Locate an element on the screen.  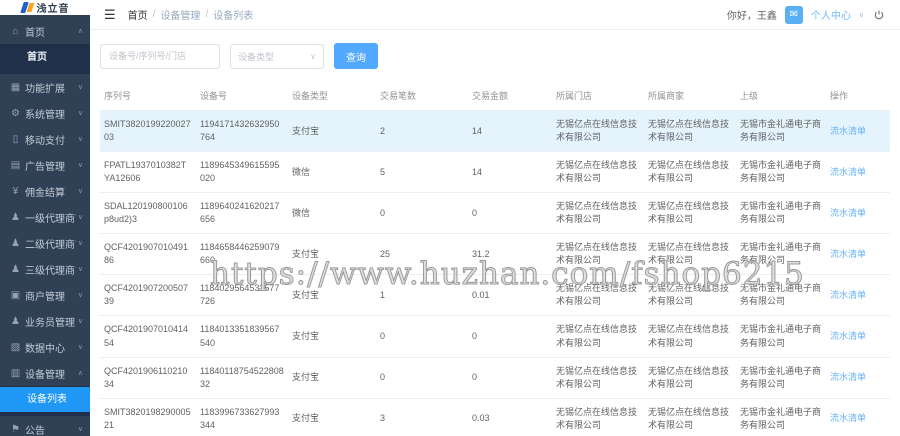
sidebar-item-agent-level3-management: ♟ 三级代理商管理∨ is located at coordinates (45, 269).